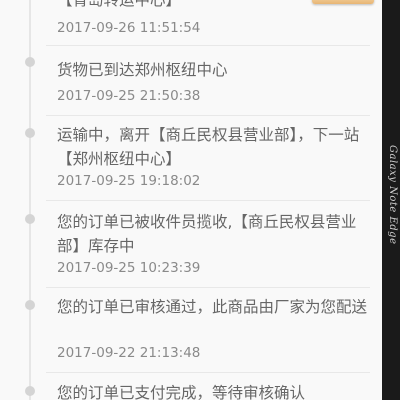 The height and width of the screenshot is (400, 400). What do you see at coordinates (142, 70) in the screenshot?
I see `entry-message: 货物已到达郑州枢纽中心` at bounding box center [142, 70].